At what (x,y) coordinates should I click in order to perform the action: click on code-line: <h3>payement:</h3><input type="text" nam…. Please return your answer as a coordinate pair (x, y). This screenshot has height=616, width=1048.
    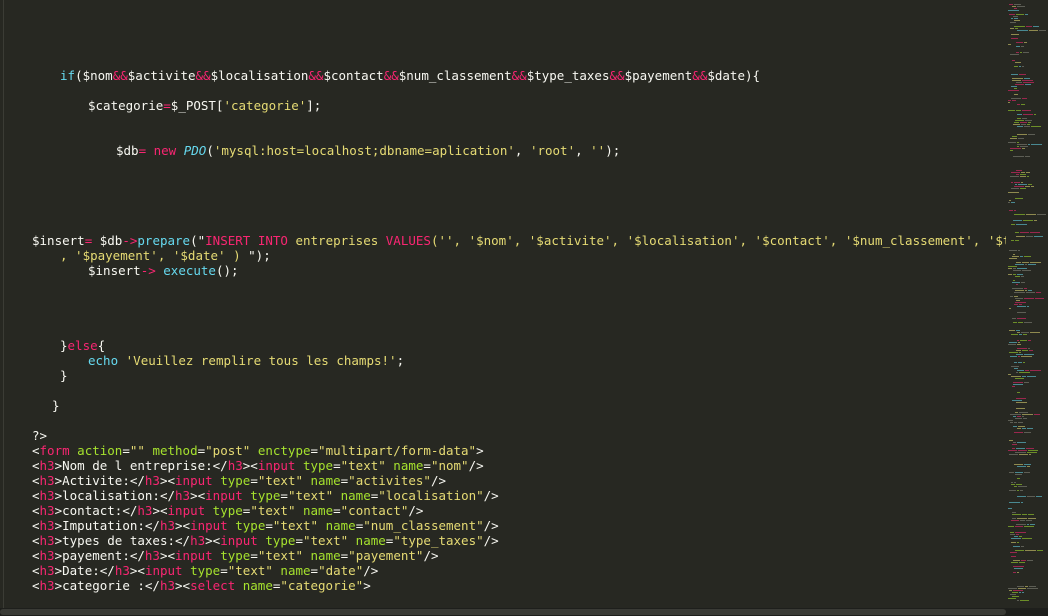
    Looking at the image, I should click on (235, 555).